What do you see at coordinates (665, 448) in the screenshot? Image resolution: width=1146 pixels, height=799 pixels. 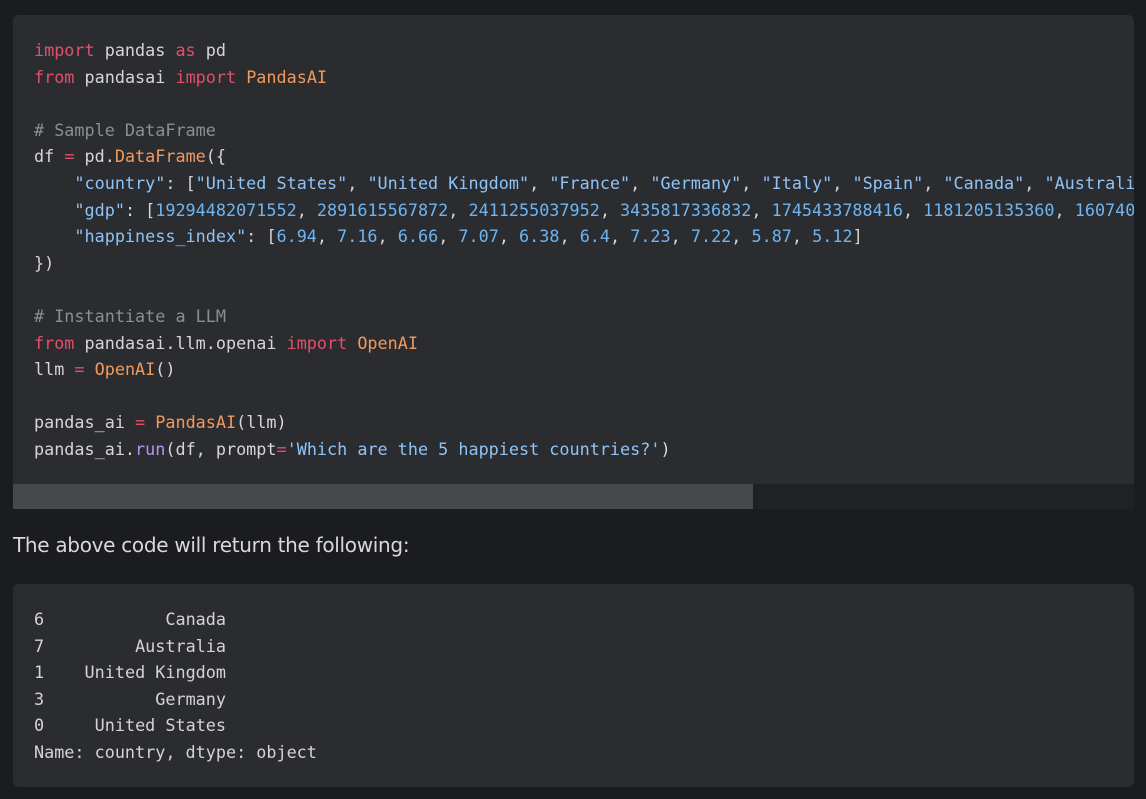 I see `code-token: )` at bounding box center [665, 448].